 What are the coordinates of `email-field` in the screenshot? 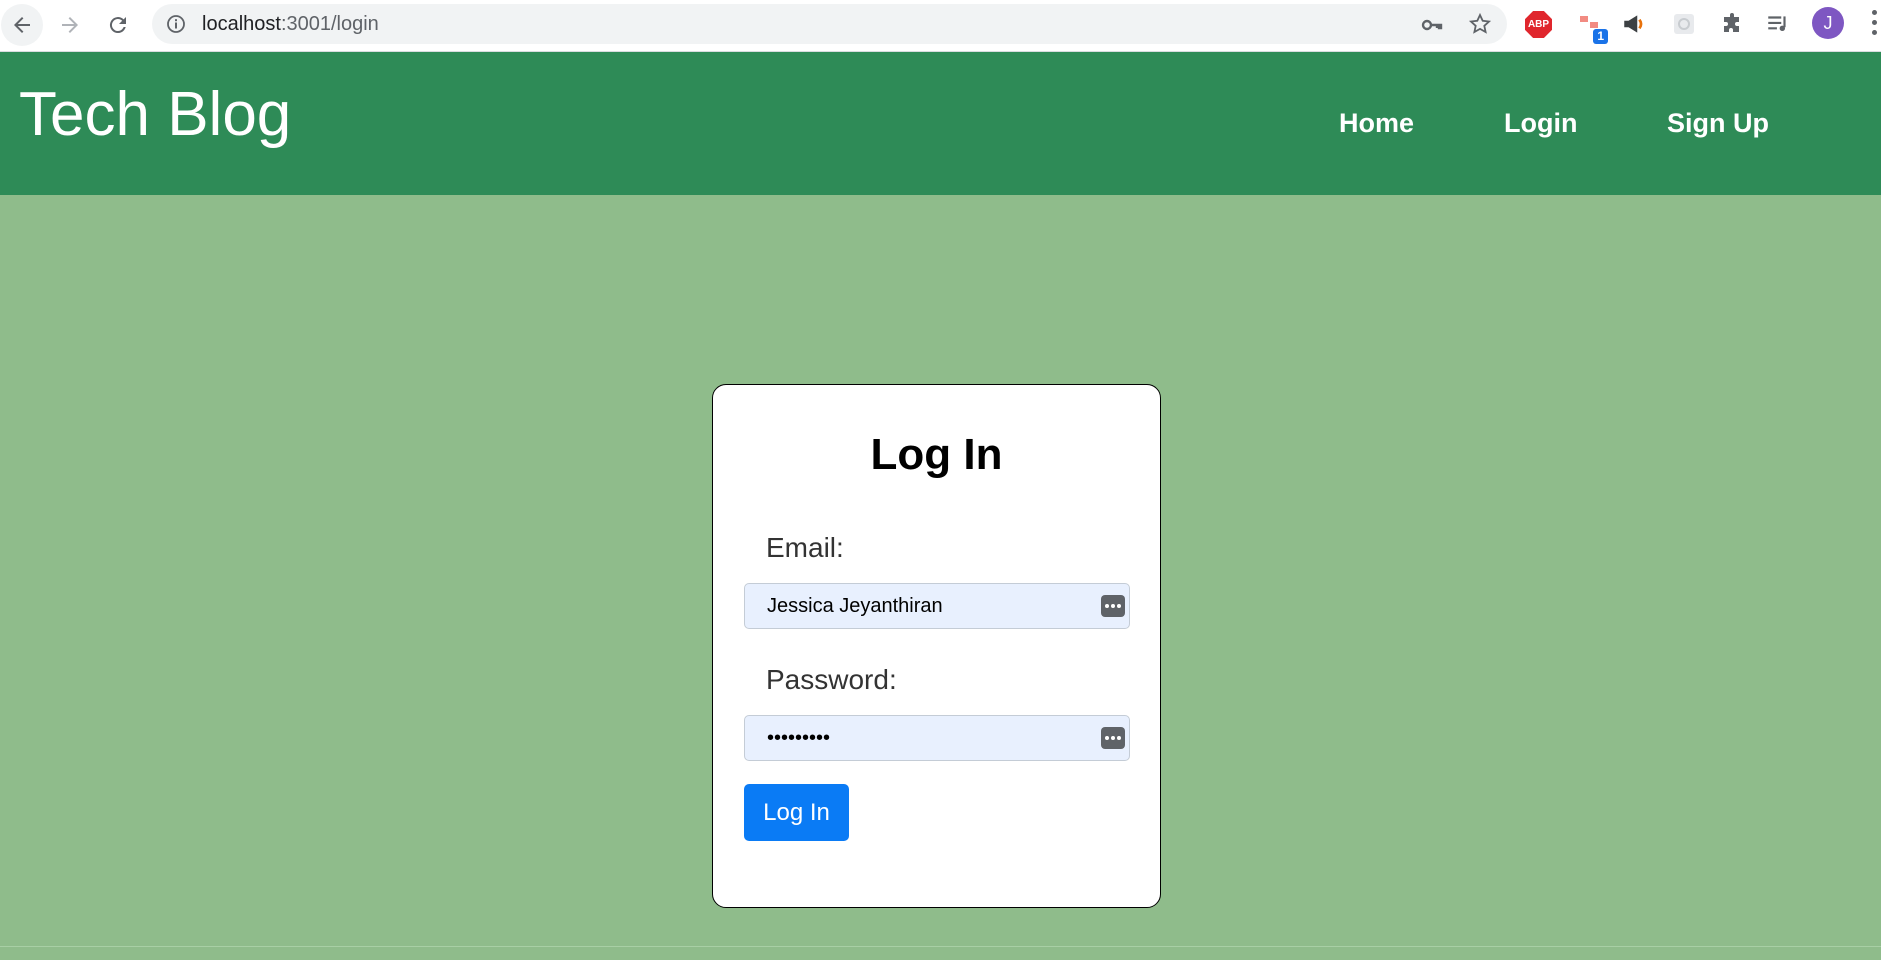 It's located at (937, 606).